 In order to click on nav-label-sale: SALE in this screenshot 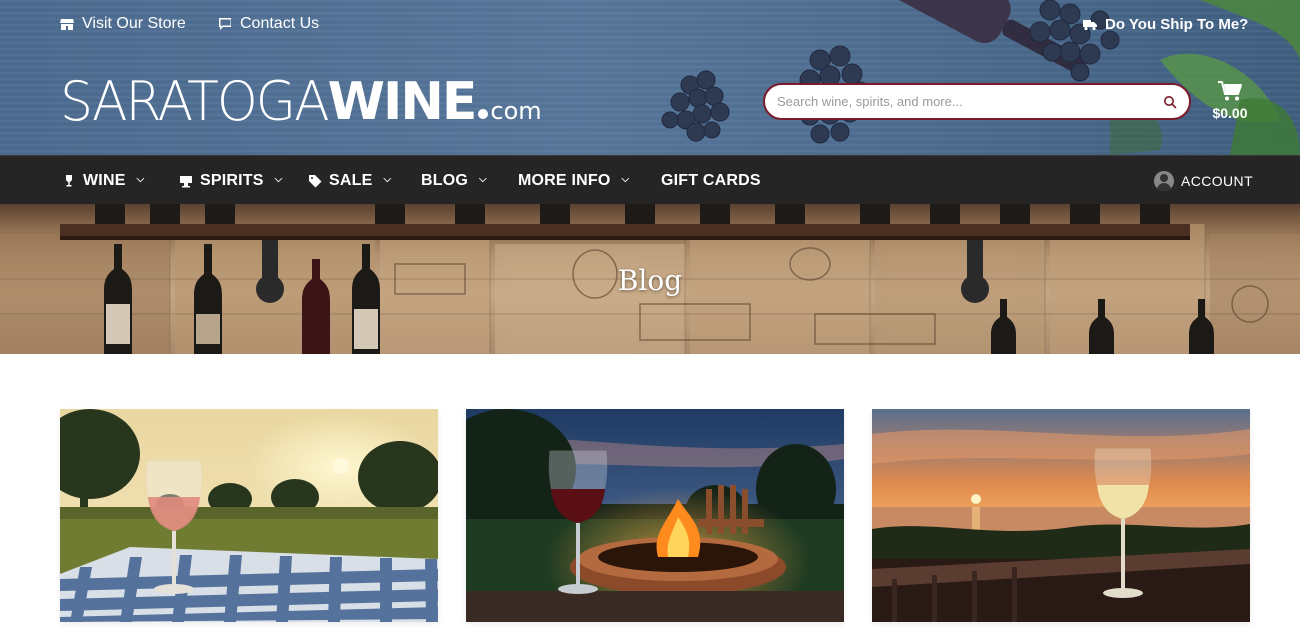, I will do `click(351, 180)`.